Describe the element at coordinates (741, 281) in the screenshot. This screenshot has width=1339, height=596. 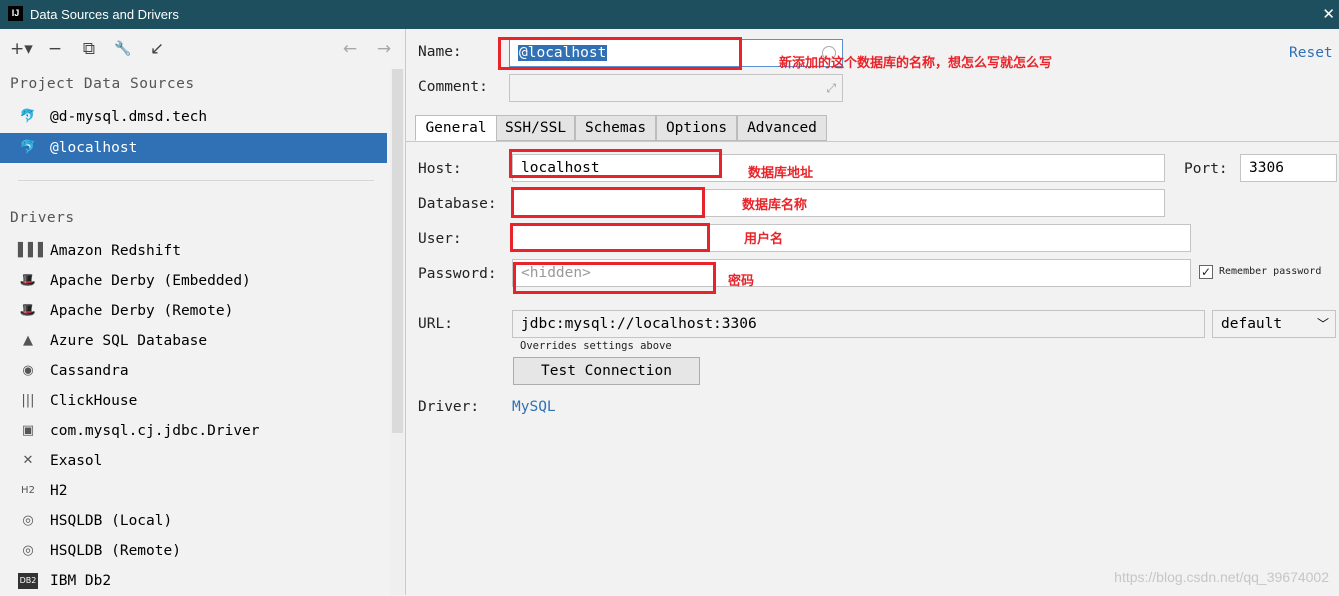
I see `password-annotation: 密码` at that location.